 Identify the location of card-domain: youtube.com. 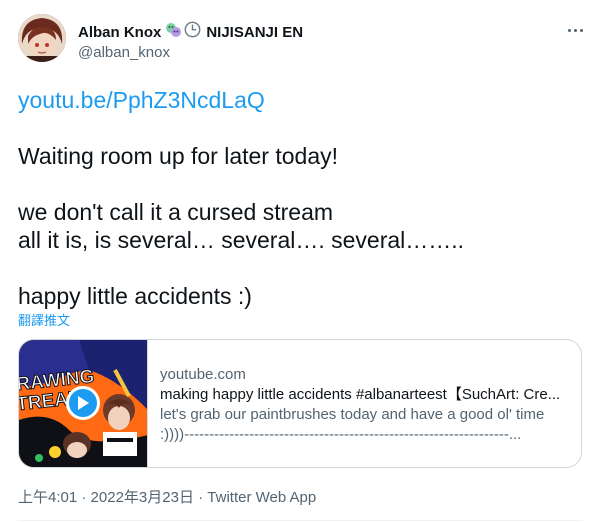
(203, 374).